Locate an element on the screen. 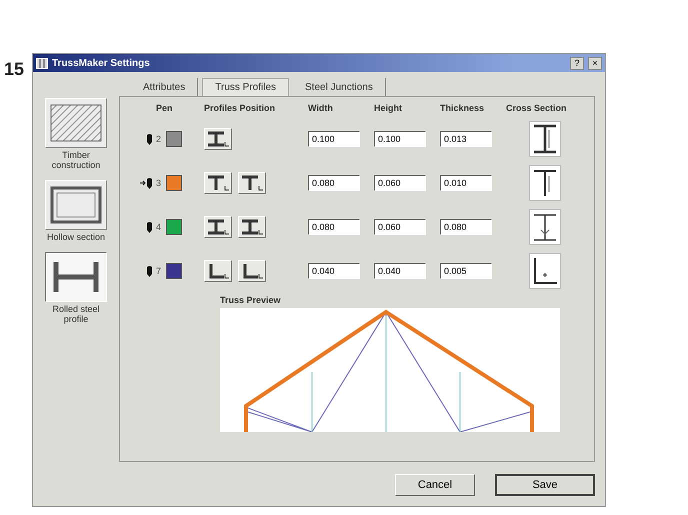 The image size is (688, 515). pen-number: 3 is located at coordinates (159, 183).